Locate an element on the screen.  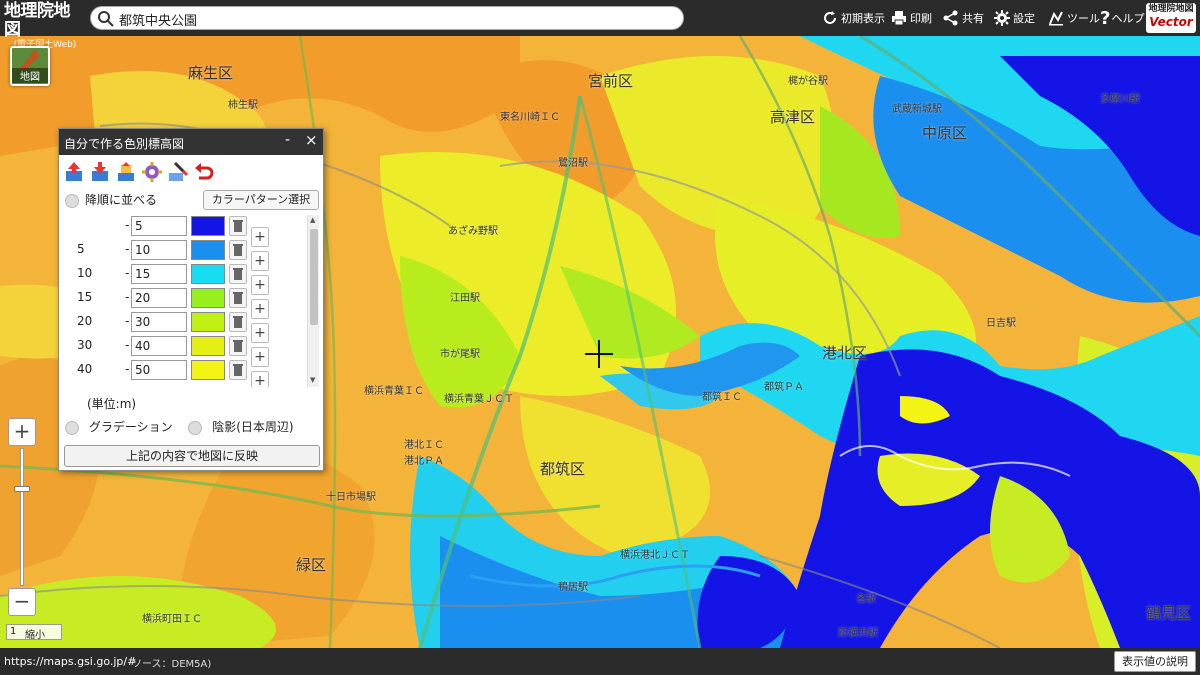
elevation-row: 15- 20 + is located at coordinates (185, 303).